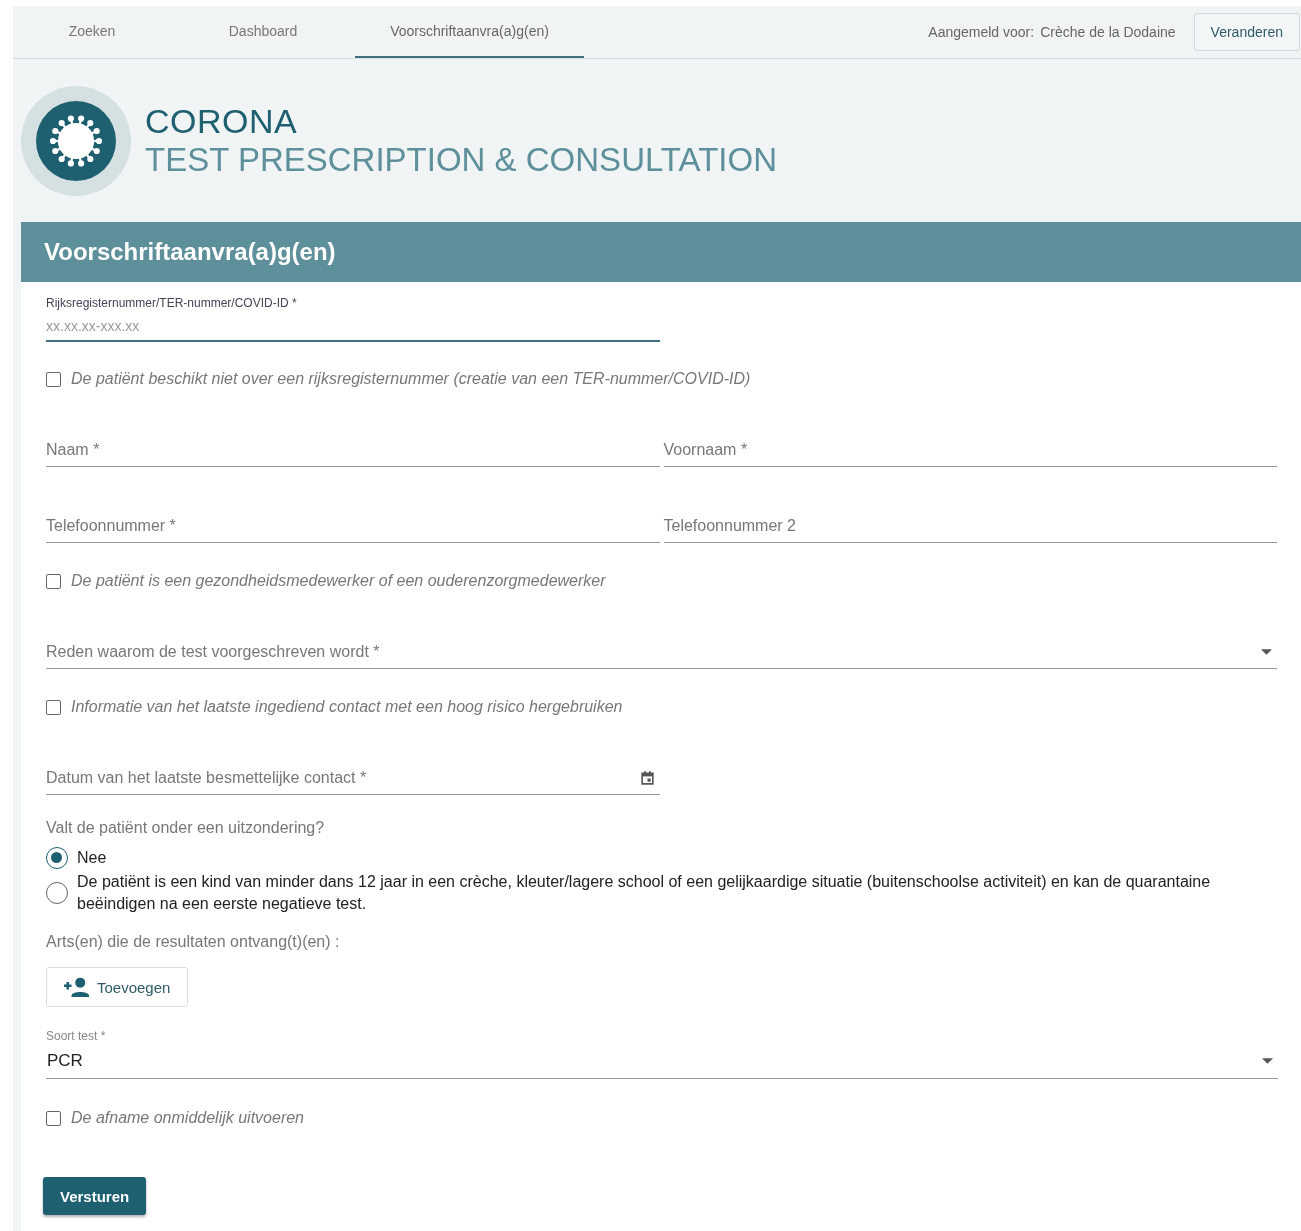  Describe the element at coordinates (469, 32) in the screenshot. I see `nav-tab: Voorschriftaanvra(a)g(en)` at that location.